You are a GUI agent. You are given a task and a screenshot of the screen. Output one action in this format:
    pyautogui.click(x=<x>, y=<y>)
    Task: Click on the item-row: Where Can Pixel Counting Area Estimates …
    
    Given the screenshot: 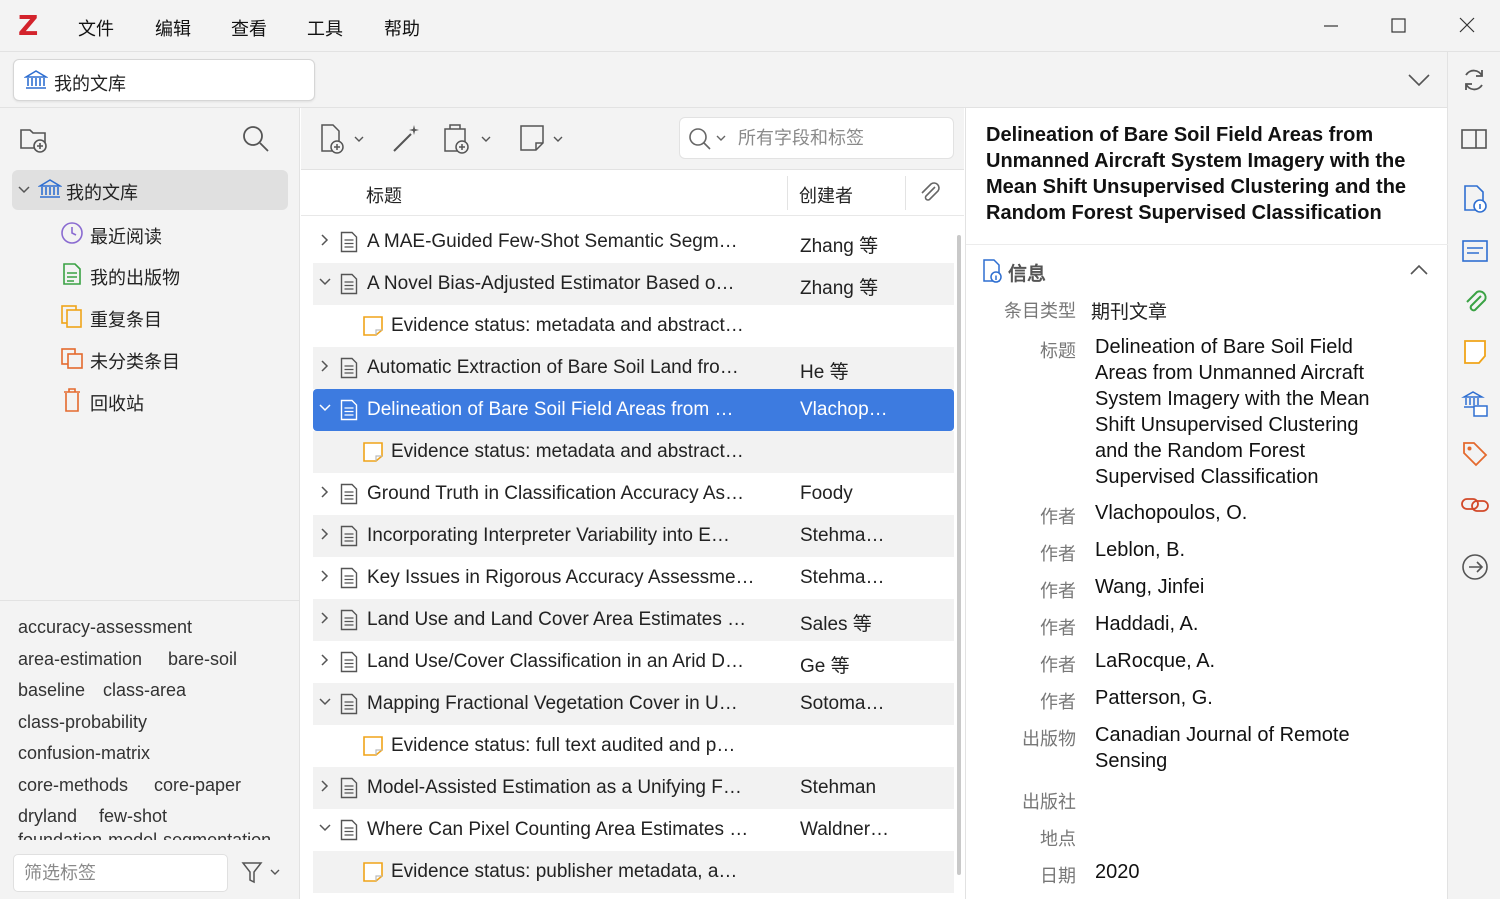 What is the action you would take?
    pyautogui.click(x=633, y=830)
    